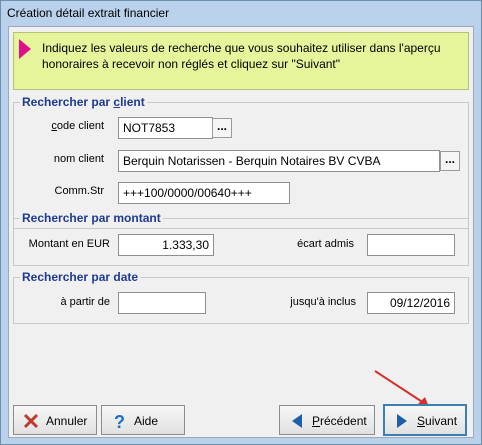 The image size is (482, 445). I want to click on code-client-label: code client, so click(77, 126).